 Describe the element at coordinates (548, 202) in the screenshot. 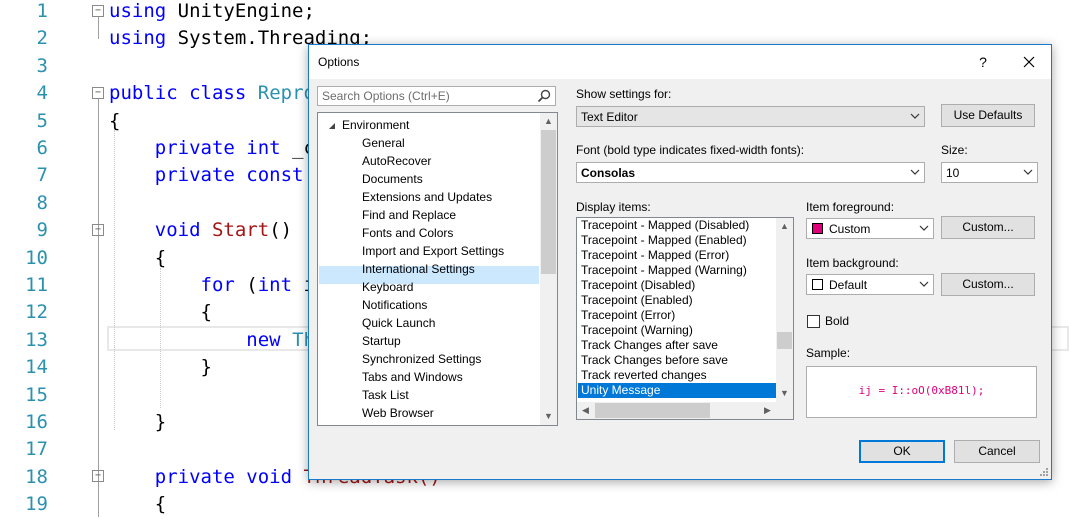

I see `tree-scroll-thumb` at that location.